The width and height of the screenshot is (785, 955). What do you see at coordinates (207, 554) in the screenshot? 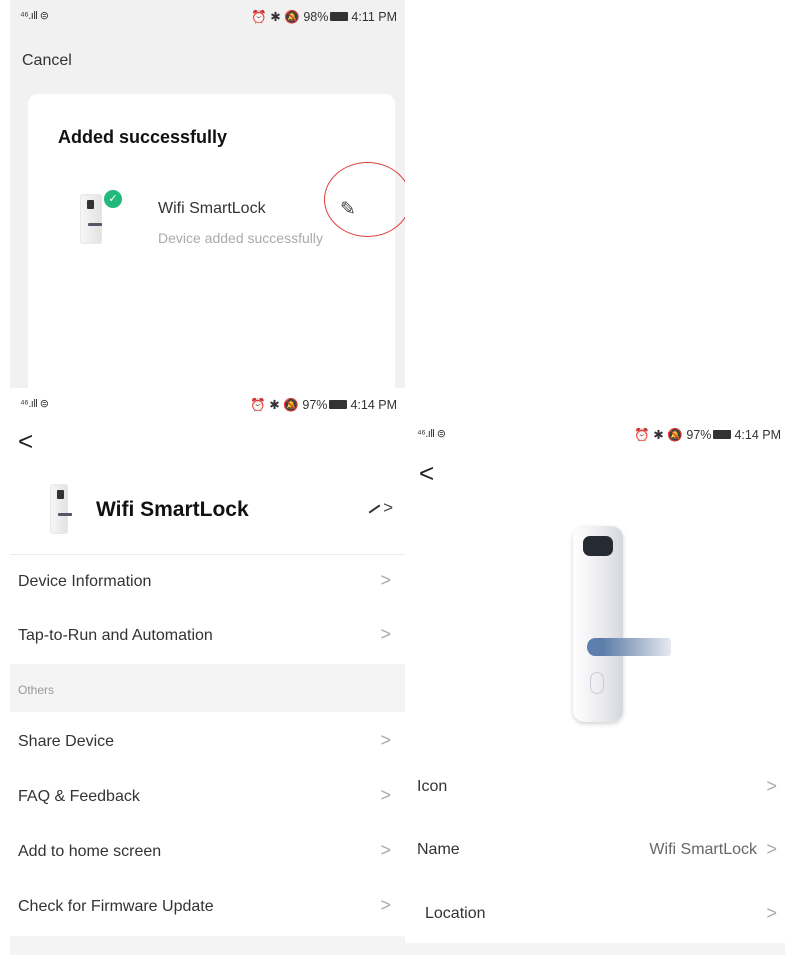
I see `divider` at bounding box center [207, 554].